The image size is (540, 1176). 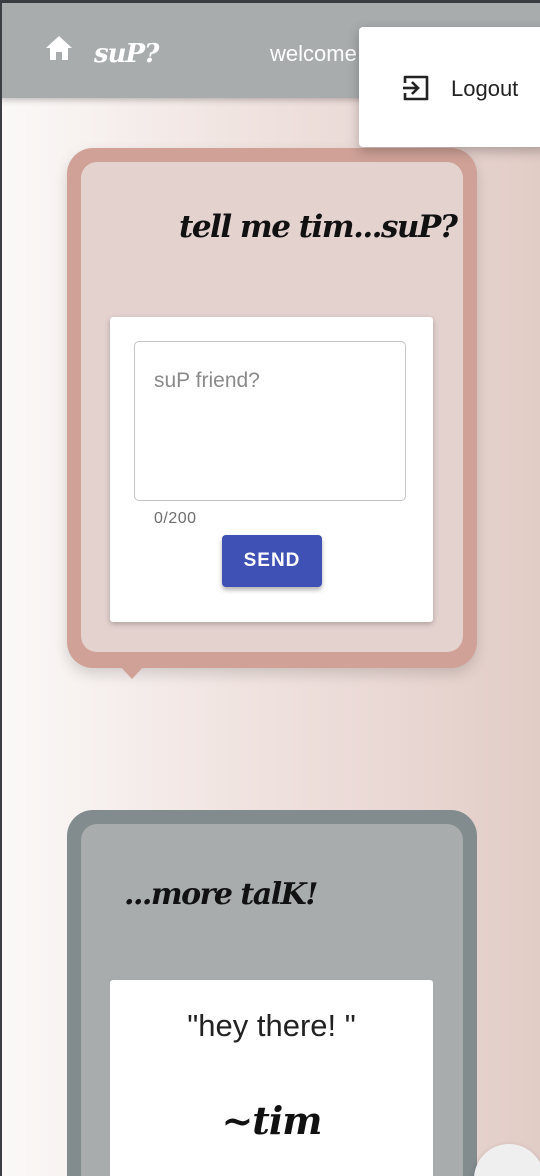 What do you see at coordinates (416, 88) in the screenshot?
I see `logout-icon` at bounding box center [416, 88].